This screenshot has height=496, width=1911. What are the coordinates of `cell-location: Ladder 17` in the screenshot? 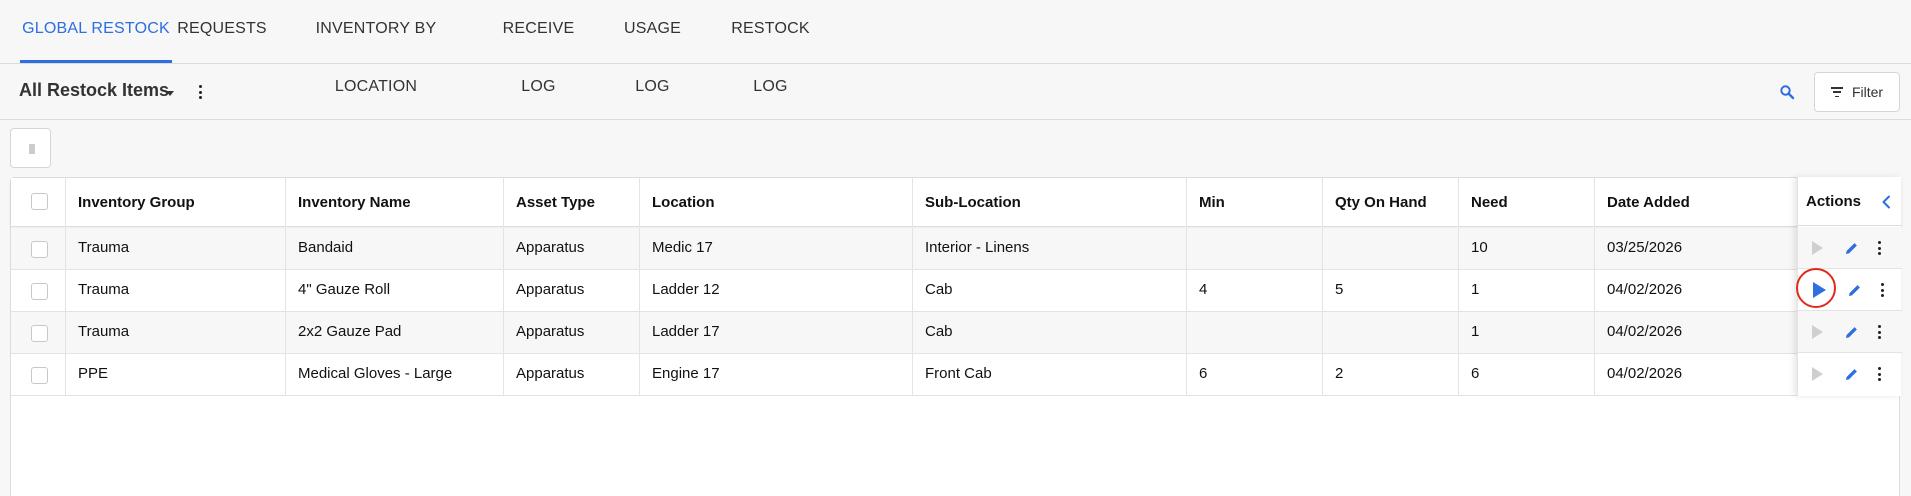 It's located at (776, 333).